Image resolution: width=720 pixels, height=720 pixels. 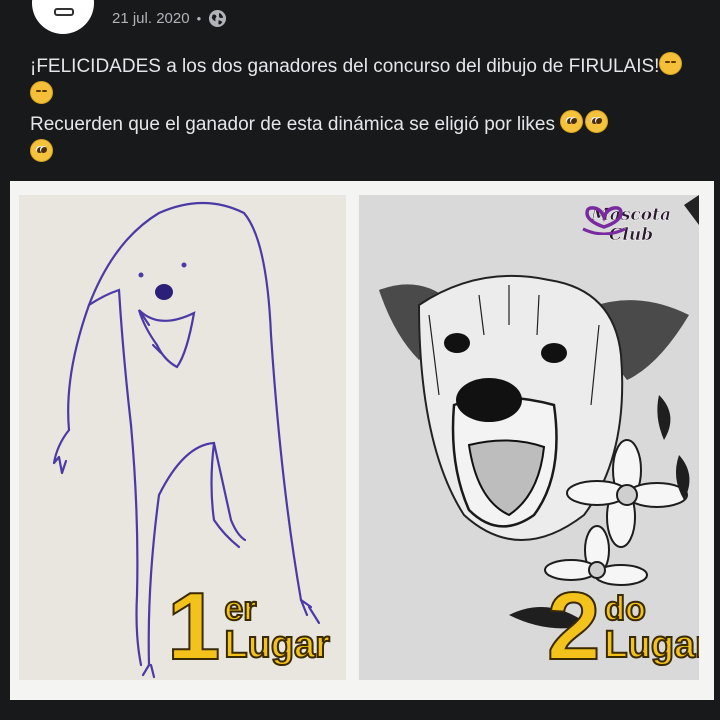 I want to click on first-place-label: 1 er Lugar, so click(x=248, y=626).